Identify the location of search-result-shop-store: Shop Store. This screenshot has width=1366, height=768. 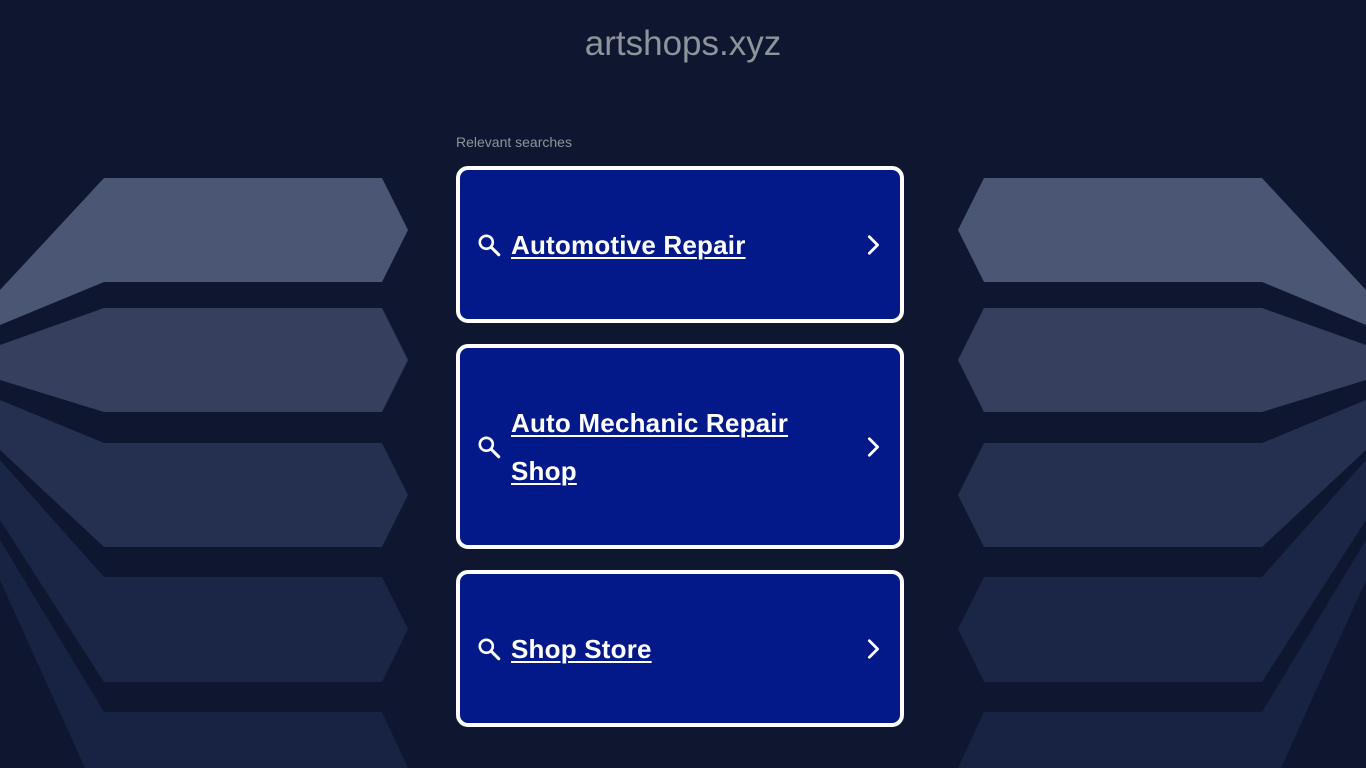
(680, 648).